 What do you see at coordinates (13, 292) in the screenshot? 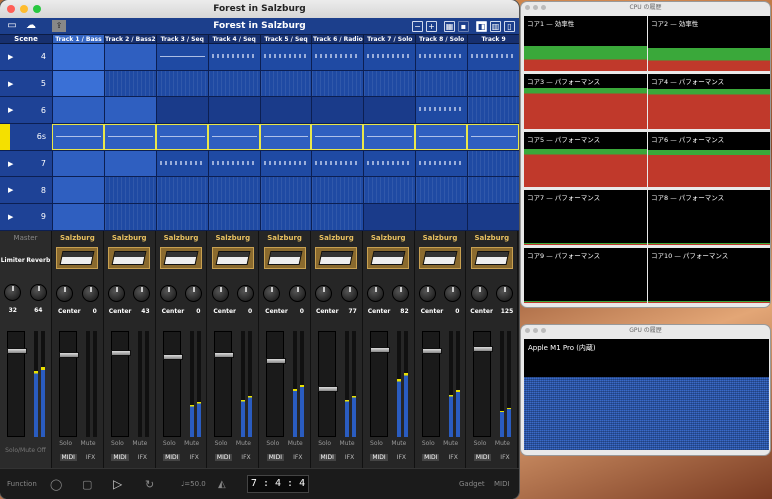
I see `limiter-knob` at bounding box center [13, 292].